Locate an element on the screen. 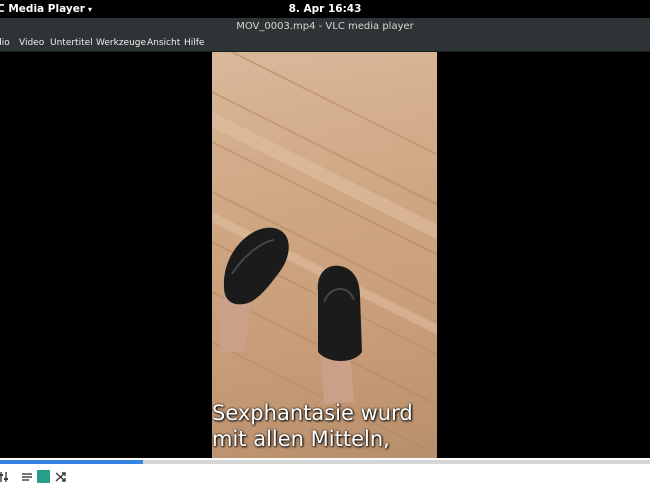  clock: 8. Apr 16:43 is located at coordinates (325, 9).